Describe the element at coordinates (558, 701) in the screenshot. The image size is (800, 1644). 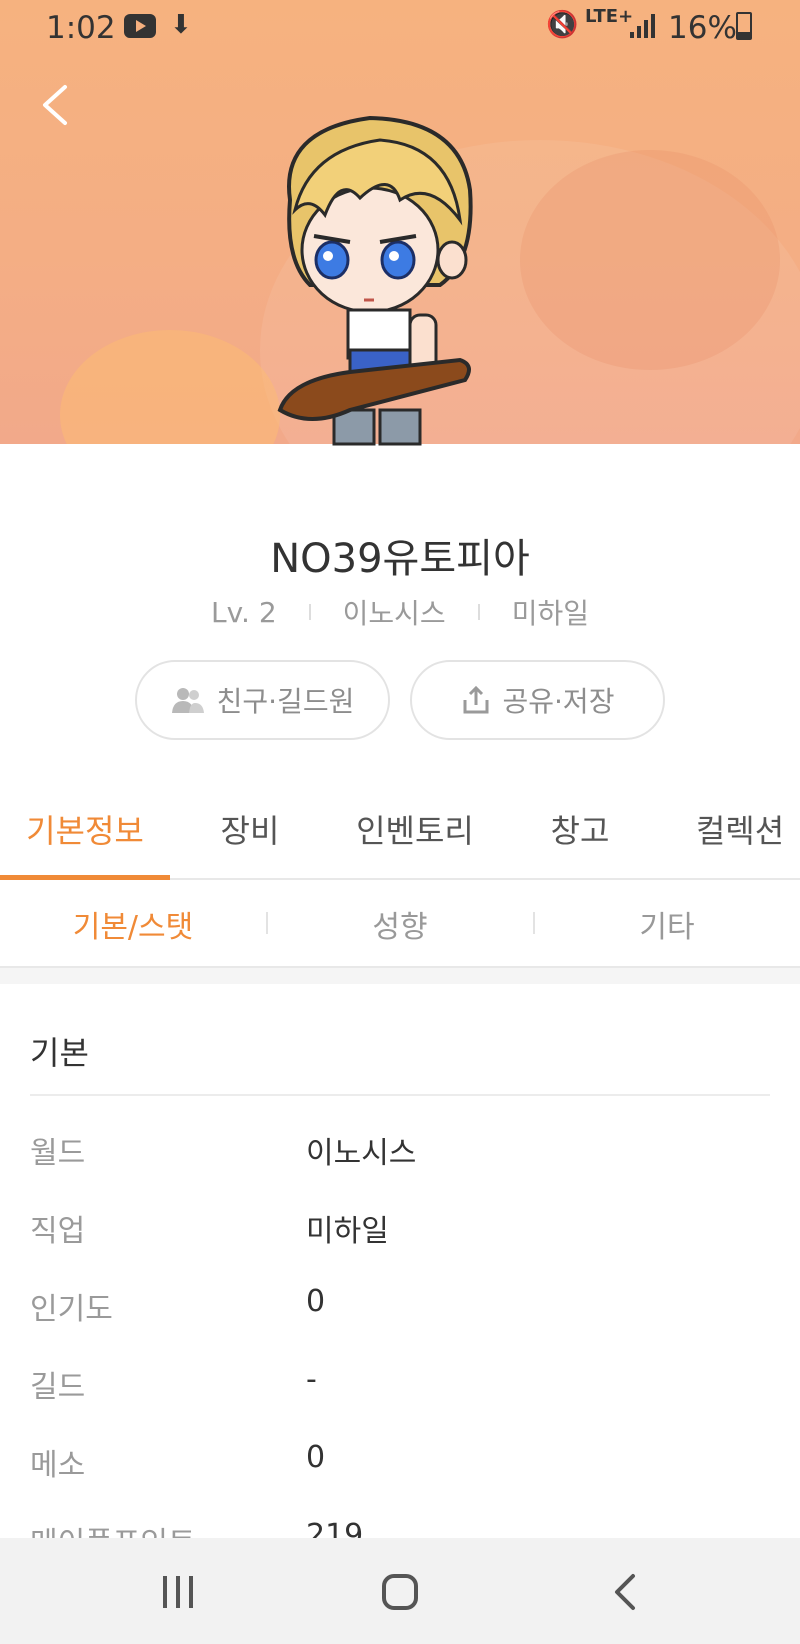
I see `share-save-label: 공유·저장` at that location.